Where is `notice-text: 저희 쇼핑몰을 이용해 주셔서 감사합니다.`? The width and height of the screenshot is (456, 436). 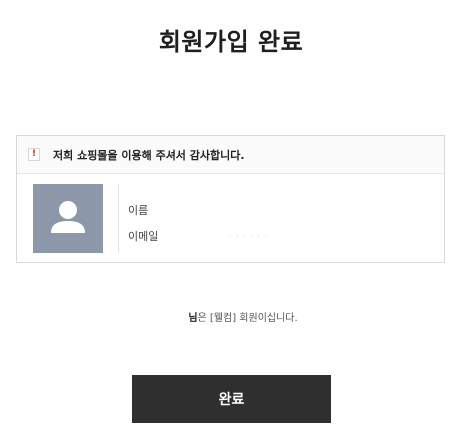 notice-text: 저희 쇼핑몰을 이용해 주셔서 감사합니다. is located at coordinates (149, 155).